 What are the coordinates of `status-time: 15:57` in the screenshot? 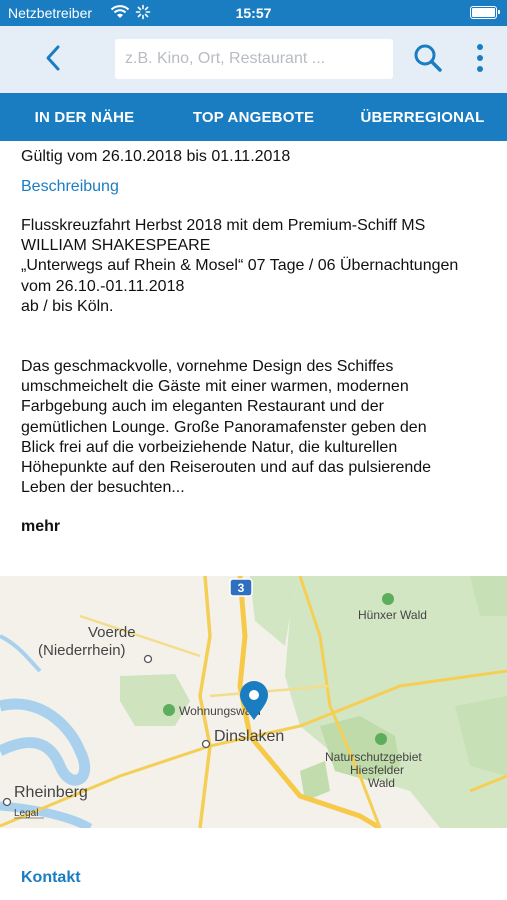 It's located at (253, 13).